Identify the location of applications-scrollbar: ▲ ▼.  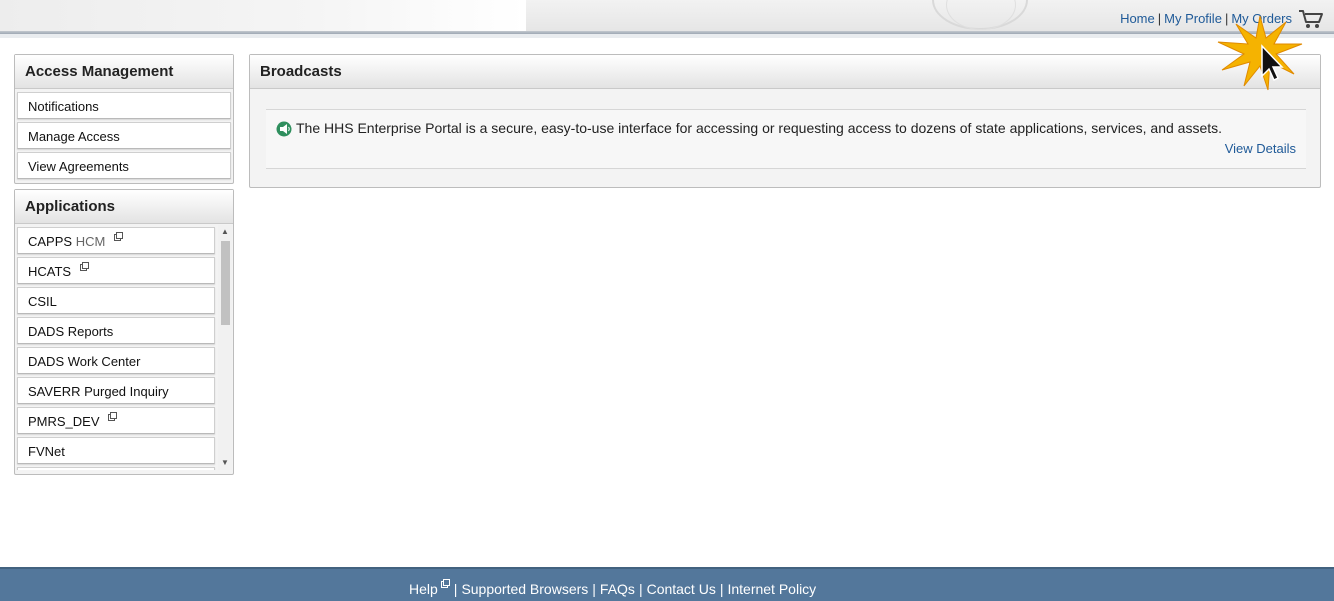
(225, 347).